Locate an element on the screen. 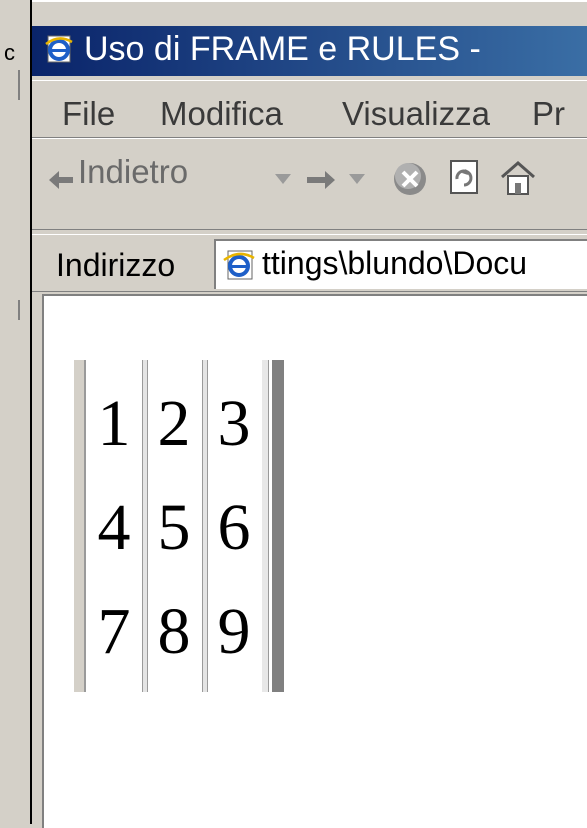  table-cell: 3 is located at coordinates (234, 423).